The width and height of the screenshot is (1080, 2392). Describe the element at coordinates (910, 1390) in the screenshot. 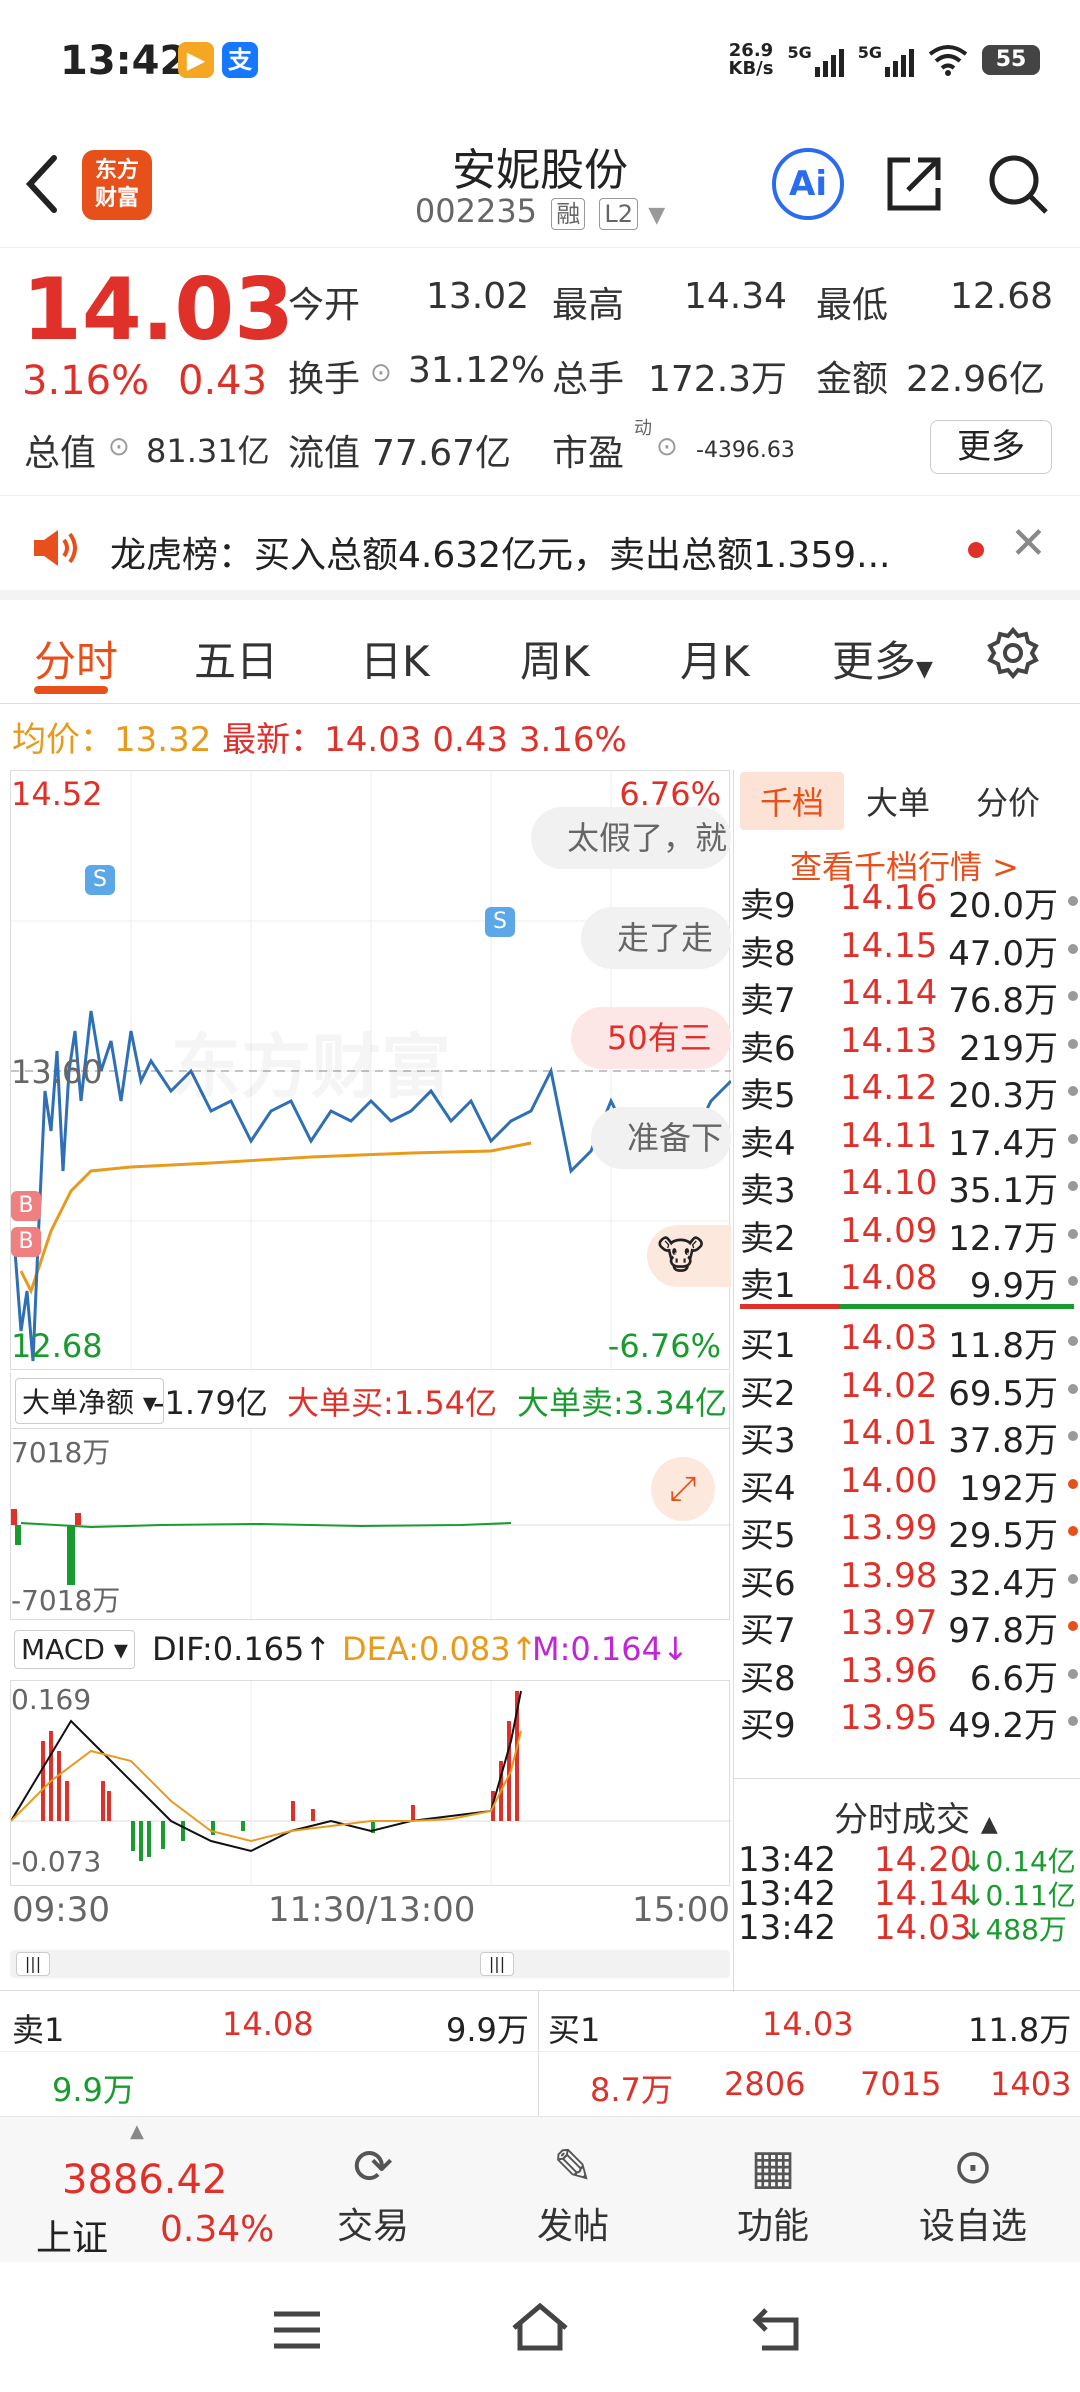

I see `bid-row: 买2 14.02 69.5万` at that location.